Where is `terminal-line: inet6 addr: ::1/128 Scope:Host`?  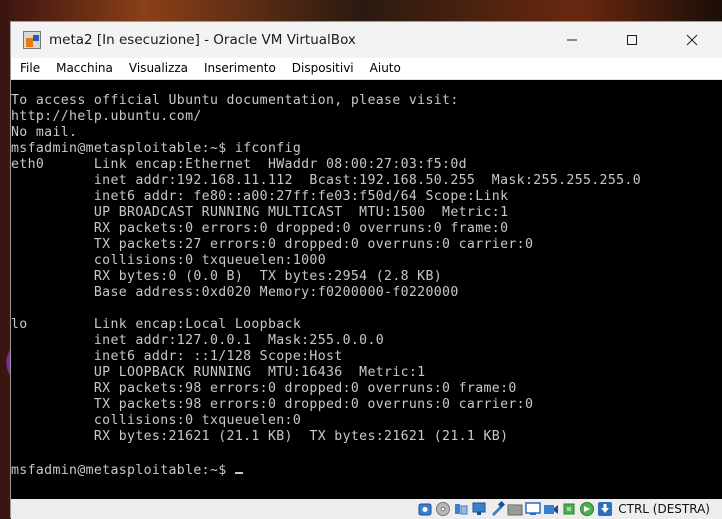
terminal-line: inet6 addr: ::1/128 Scope:Host is located at coordinates (218, 356).